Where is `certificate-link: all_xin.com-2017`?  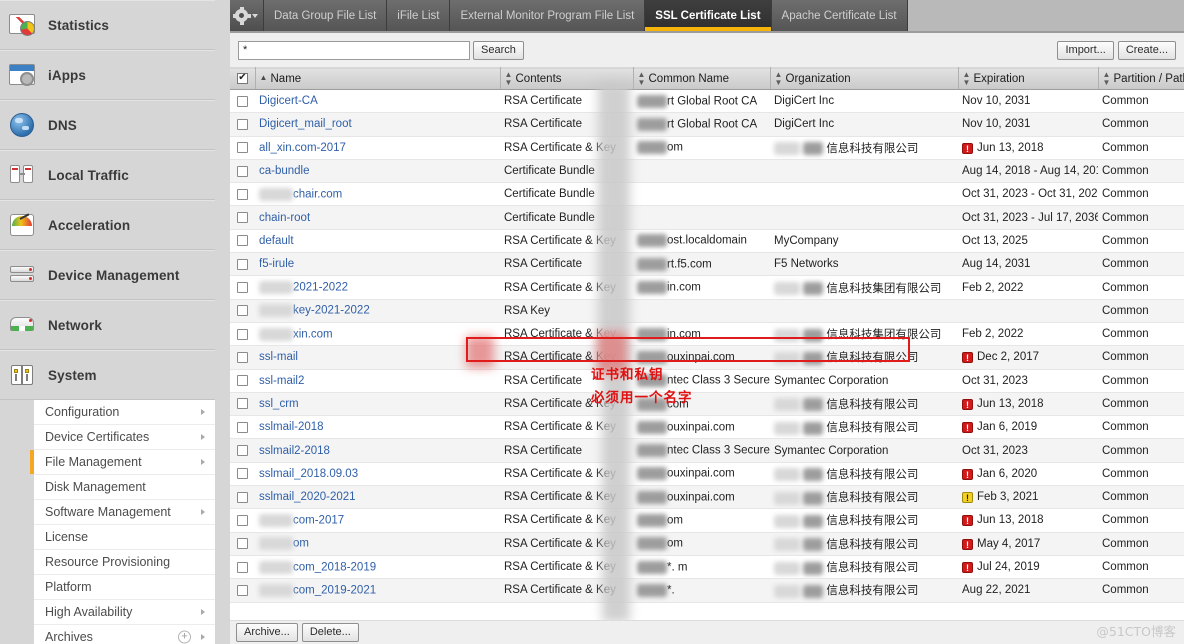
certificate-link: all_xin.com-2017 is located at coordinates (302, 148).